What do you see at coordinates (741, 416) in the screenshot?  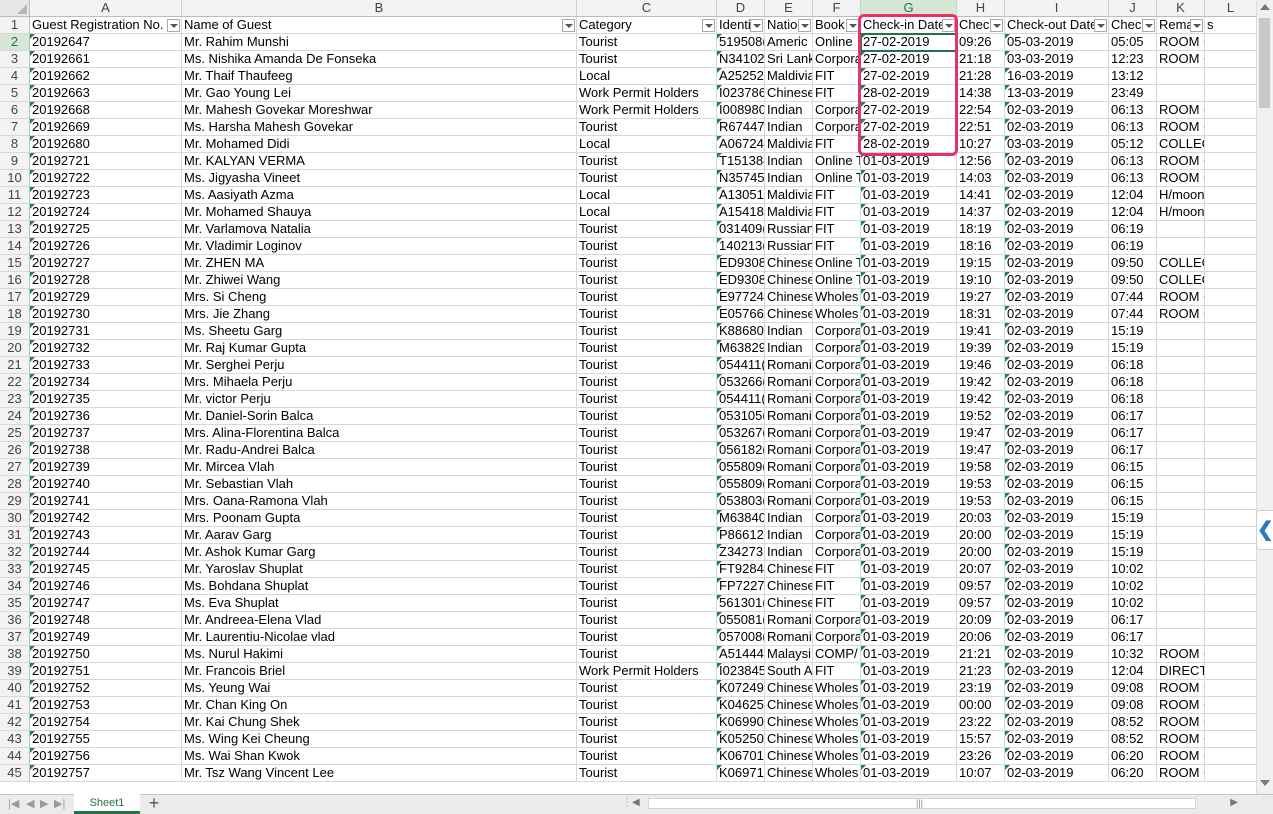 I see `data-cell: 053105(` at bounding box center [741, 416].